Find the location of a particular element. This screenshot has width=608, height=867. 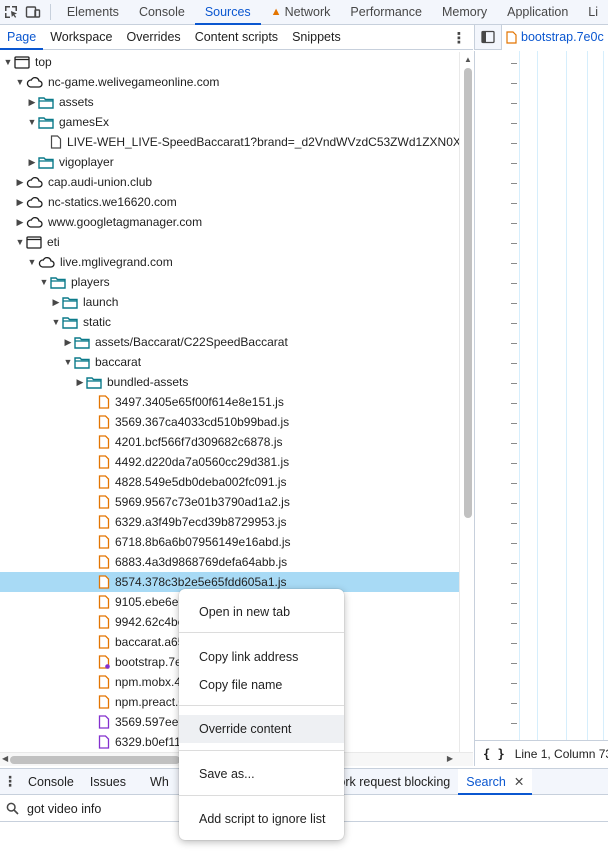

tab-snippets: Snippets is located at coordinates (316, 37).